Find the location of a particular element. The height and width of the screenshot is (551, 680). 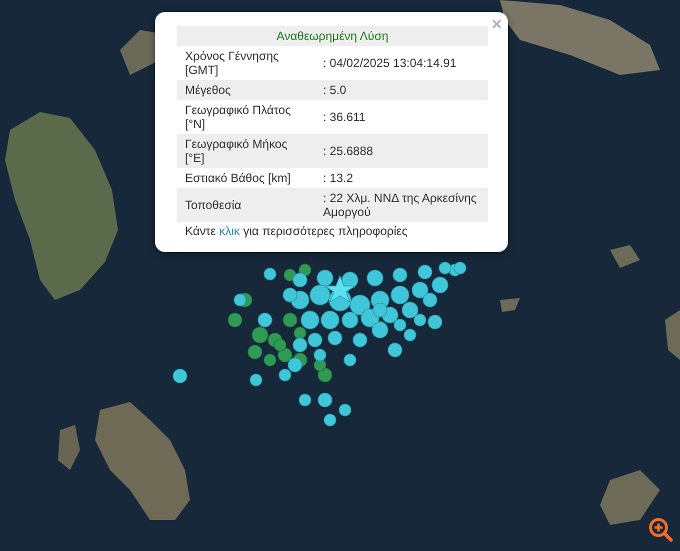

close-button: × is located at coordinates (496, 24).